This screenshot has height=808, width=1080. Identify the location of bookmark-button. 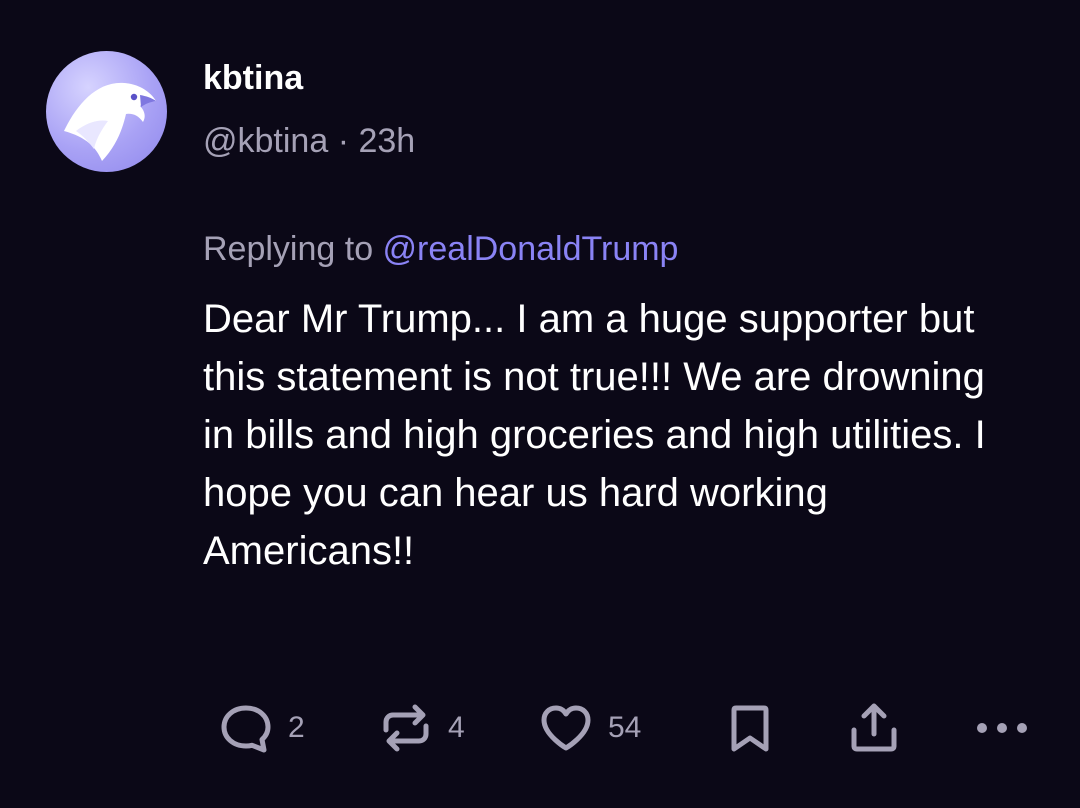
(750, 728).